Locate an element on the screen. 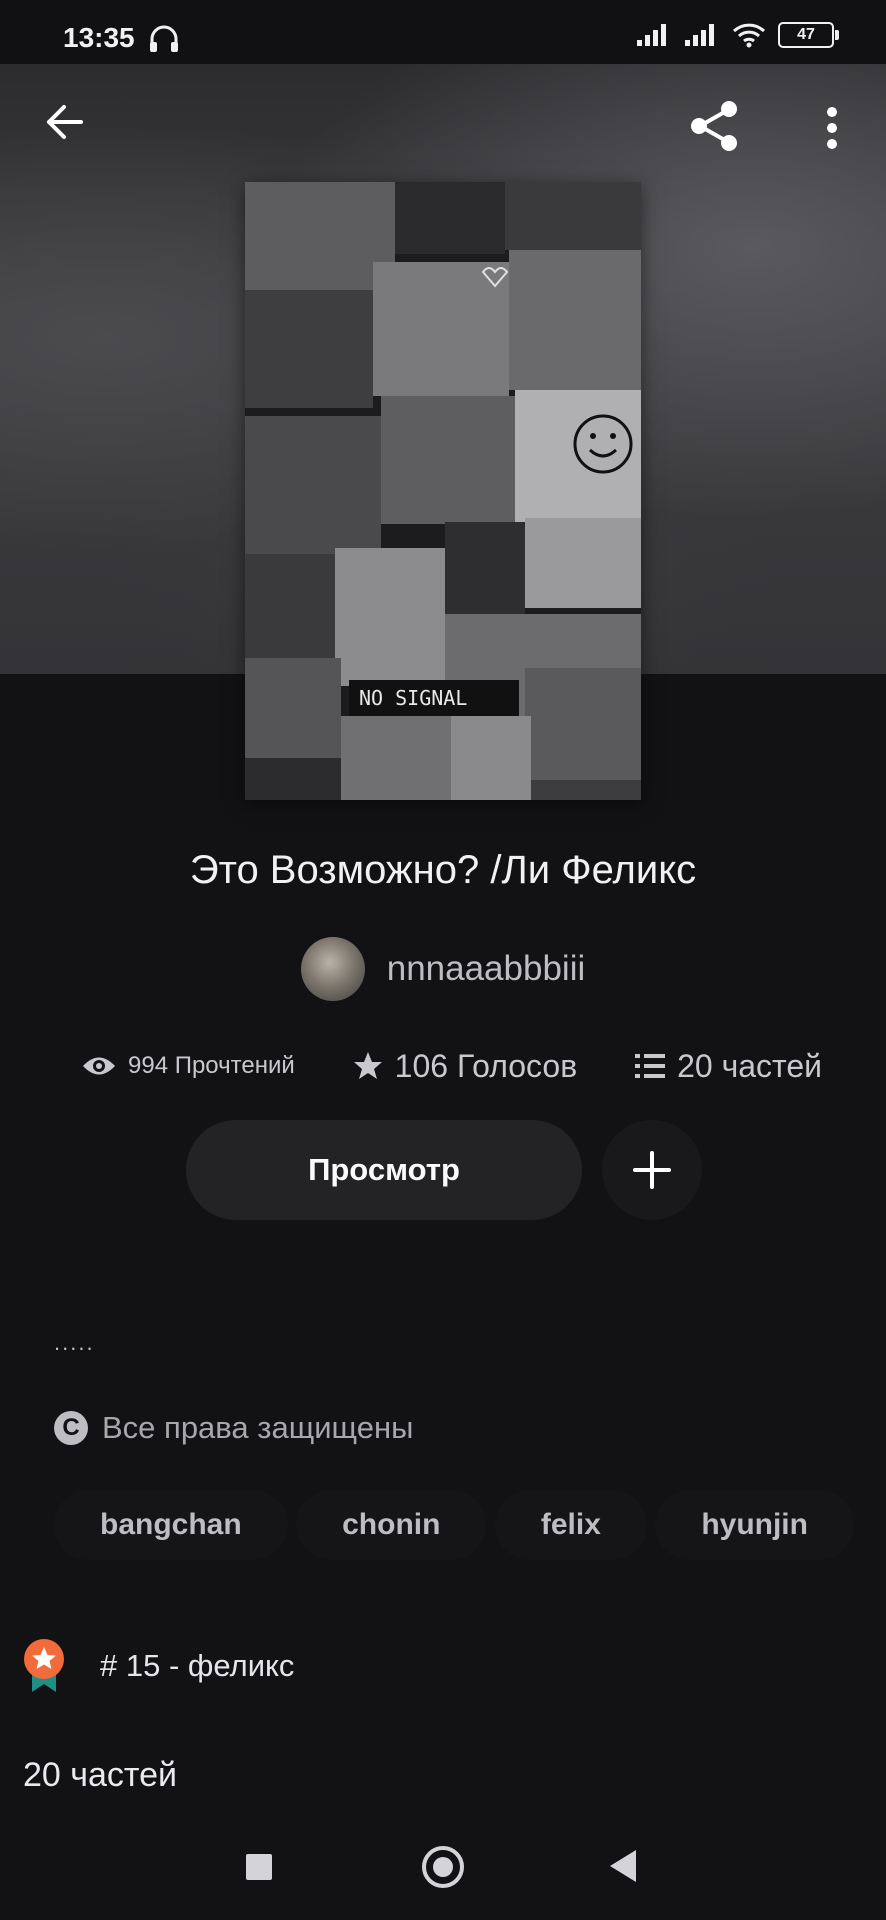 This screenshot has height=1920, width=886. back-button is located at coordinates (64, 122).